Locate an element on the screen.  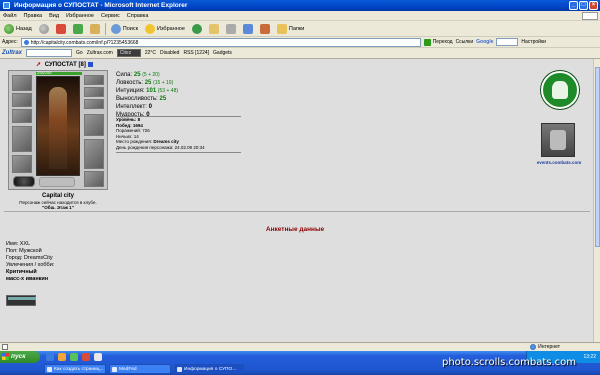
address-label: Адрес: is located at coordinates (10, 42).